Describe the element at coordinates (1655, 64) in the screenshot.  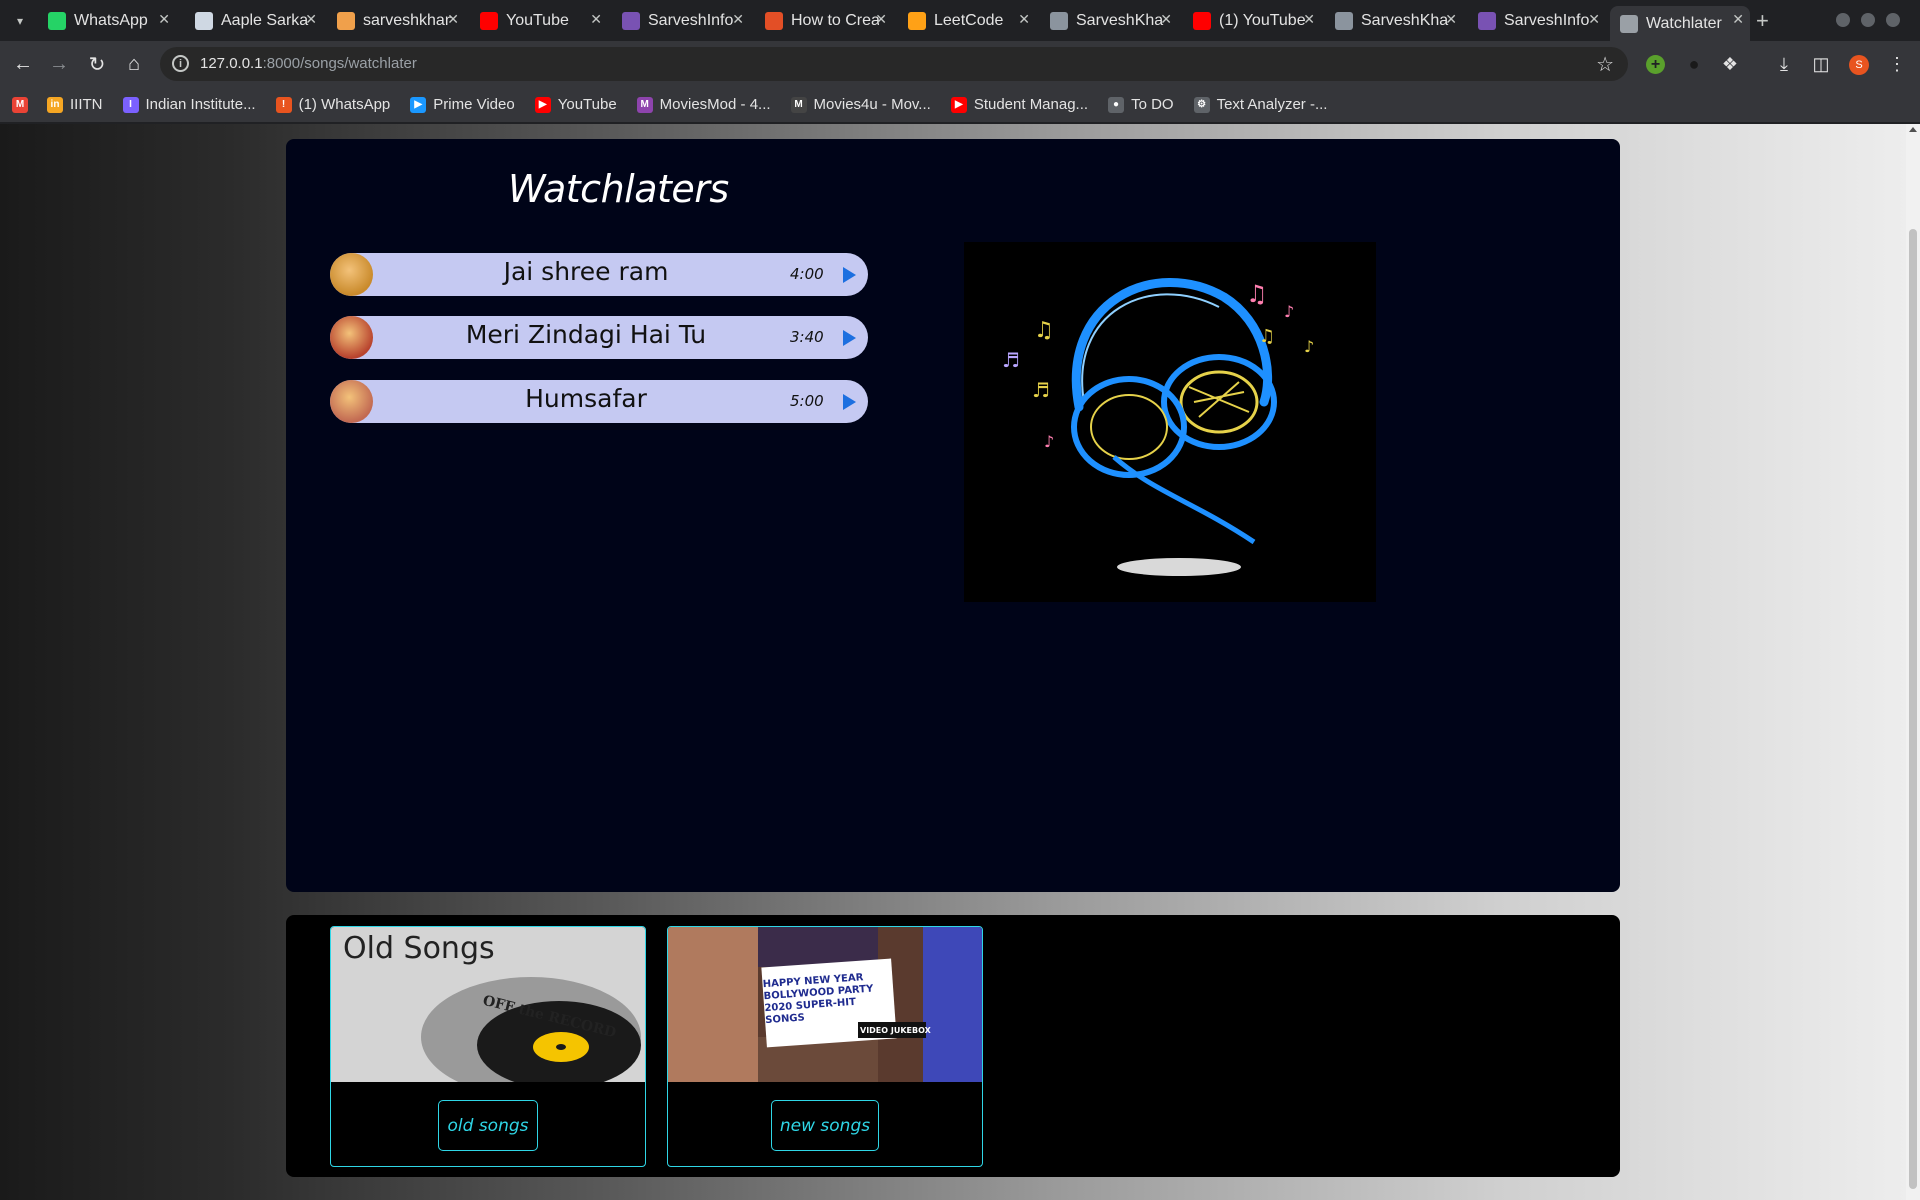
I see `extension-add-icon: +` at that location.